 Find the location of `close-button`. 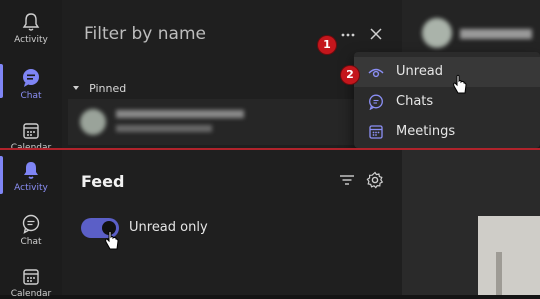

close-button is located at coordinates (376, 34).